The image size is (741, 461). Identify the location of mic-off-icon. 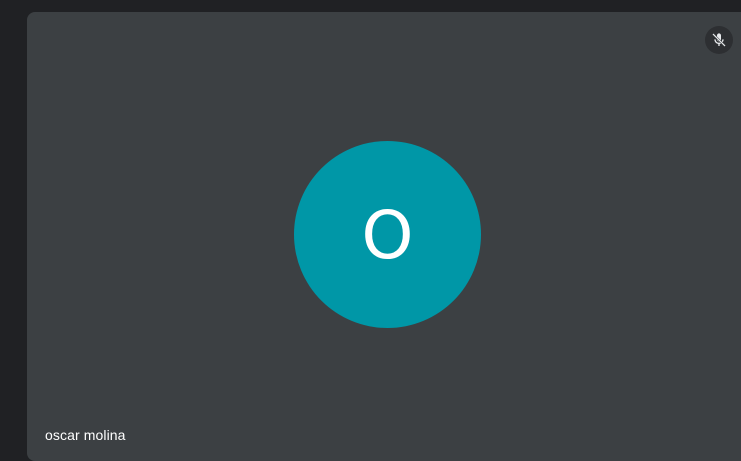
(719, 40).